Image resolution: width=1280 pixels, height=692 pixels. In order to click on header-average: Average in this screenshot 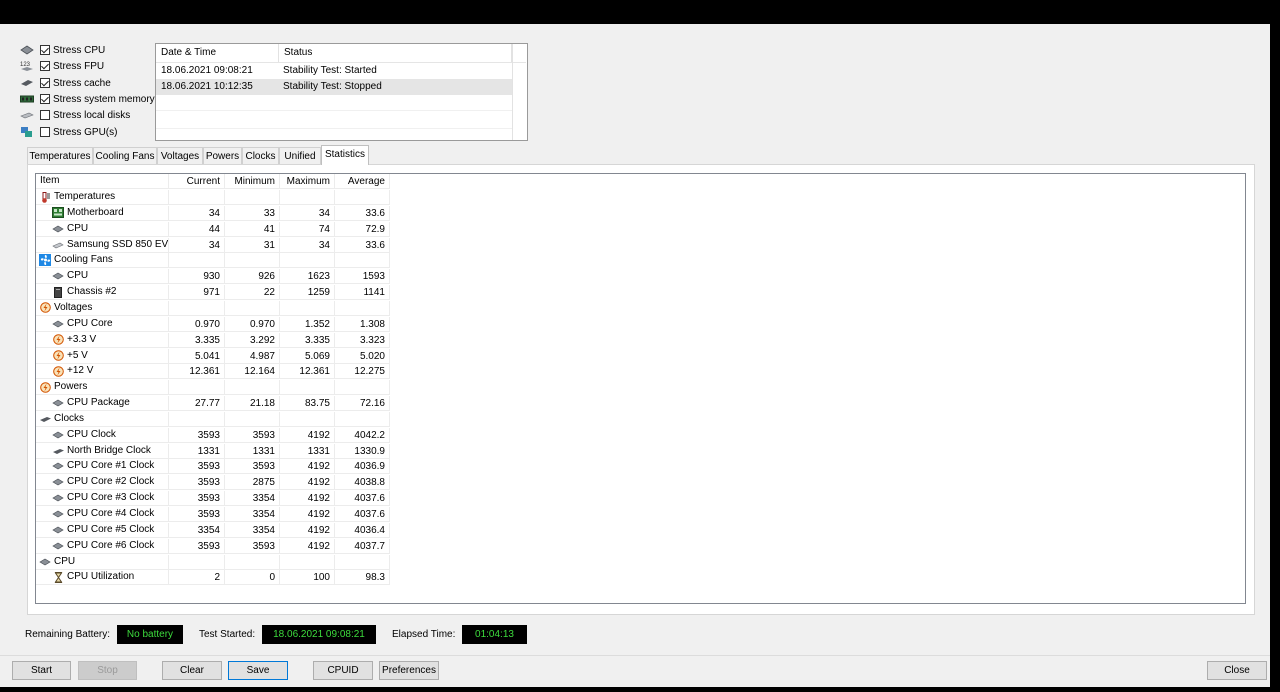, I will do `click(362, 181)`.